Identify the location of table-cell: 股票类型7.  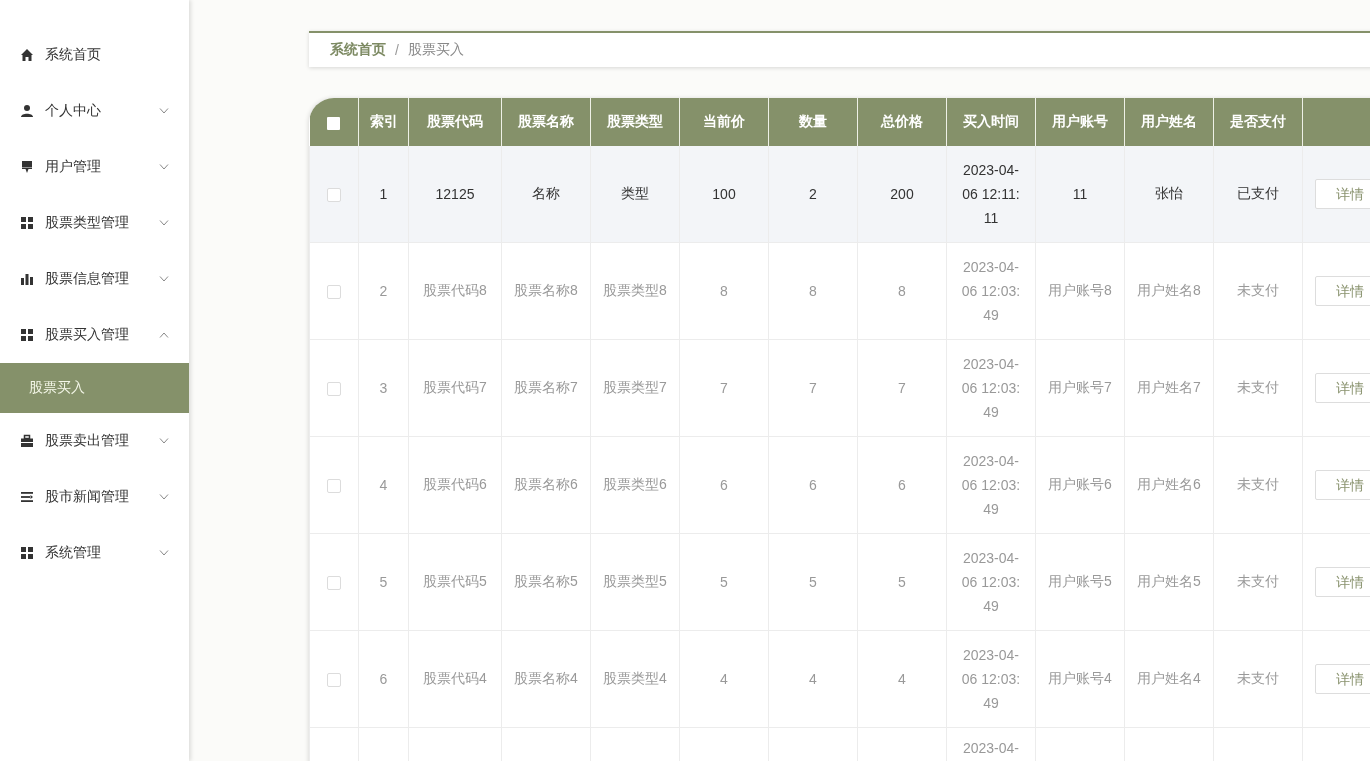
(635, 387).